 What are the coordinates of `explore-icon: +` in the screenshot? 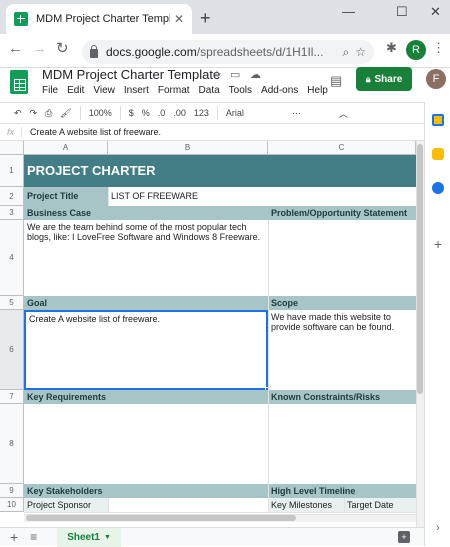 It's located at (404, 537).